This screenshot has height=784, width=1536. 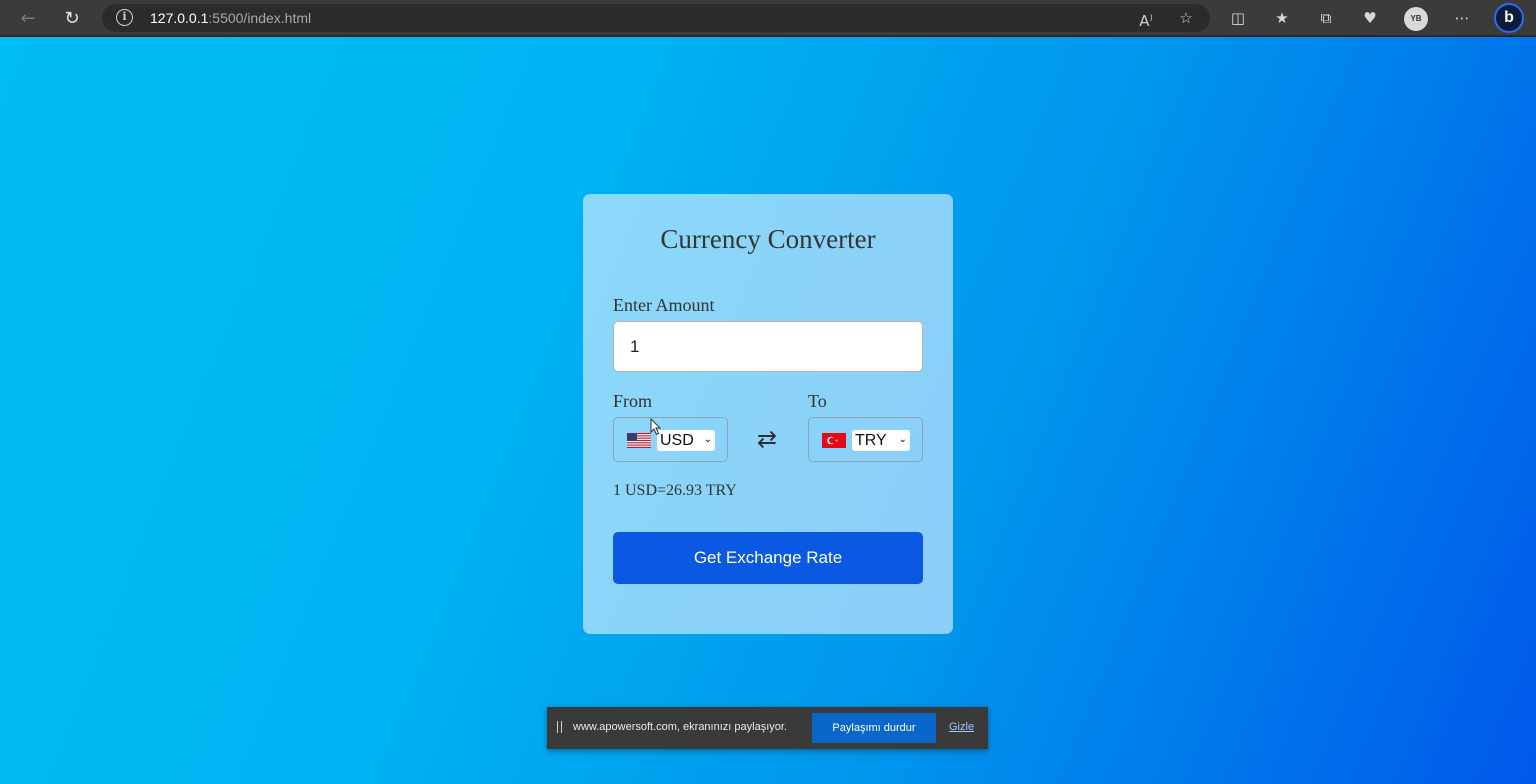 What do you see at coordinates (1509, 18) in the screenshot?
I see `bing-copilot-icon: b` at bounding box center [1509, 18].